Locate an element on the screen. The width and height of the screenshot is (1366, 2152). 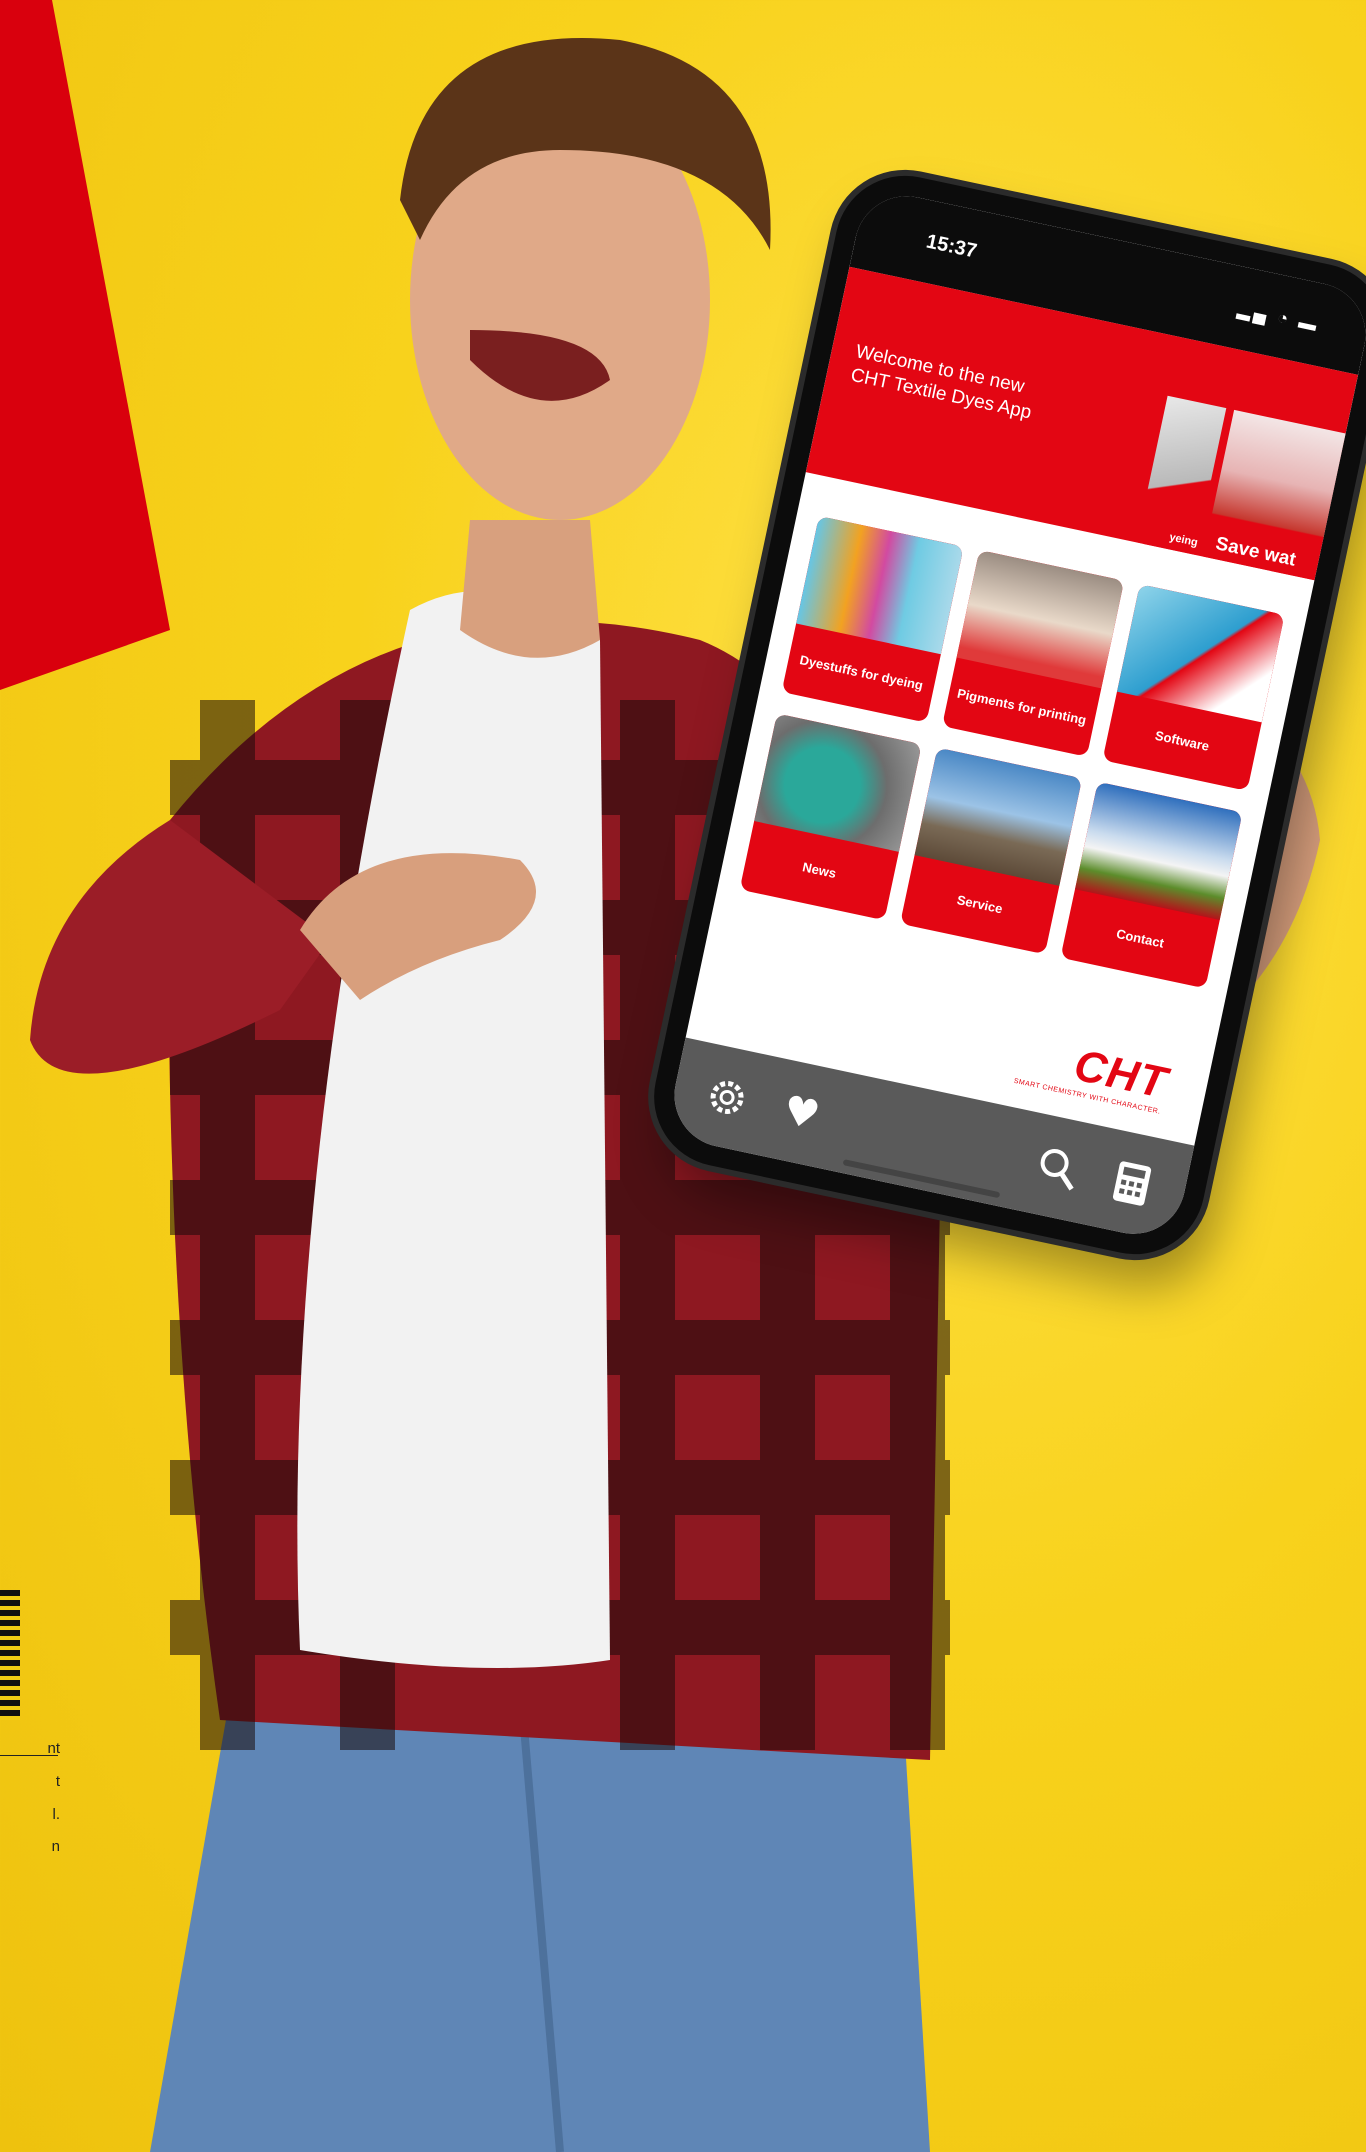
heart-icon: ♥ is located at coordinates (801, 1113).